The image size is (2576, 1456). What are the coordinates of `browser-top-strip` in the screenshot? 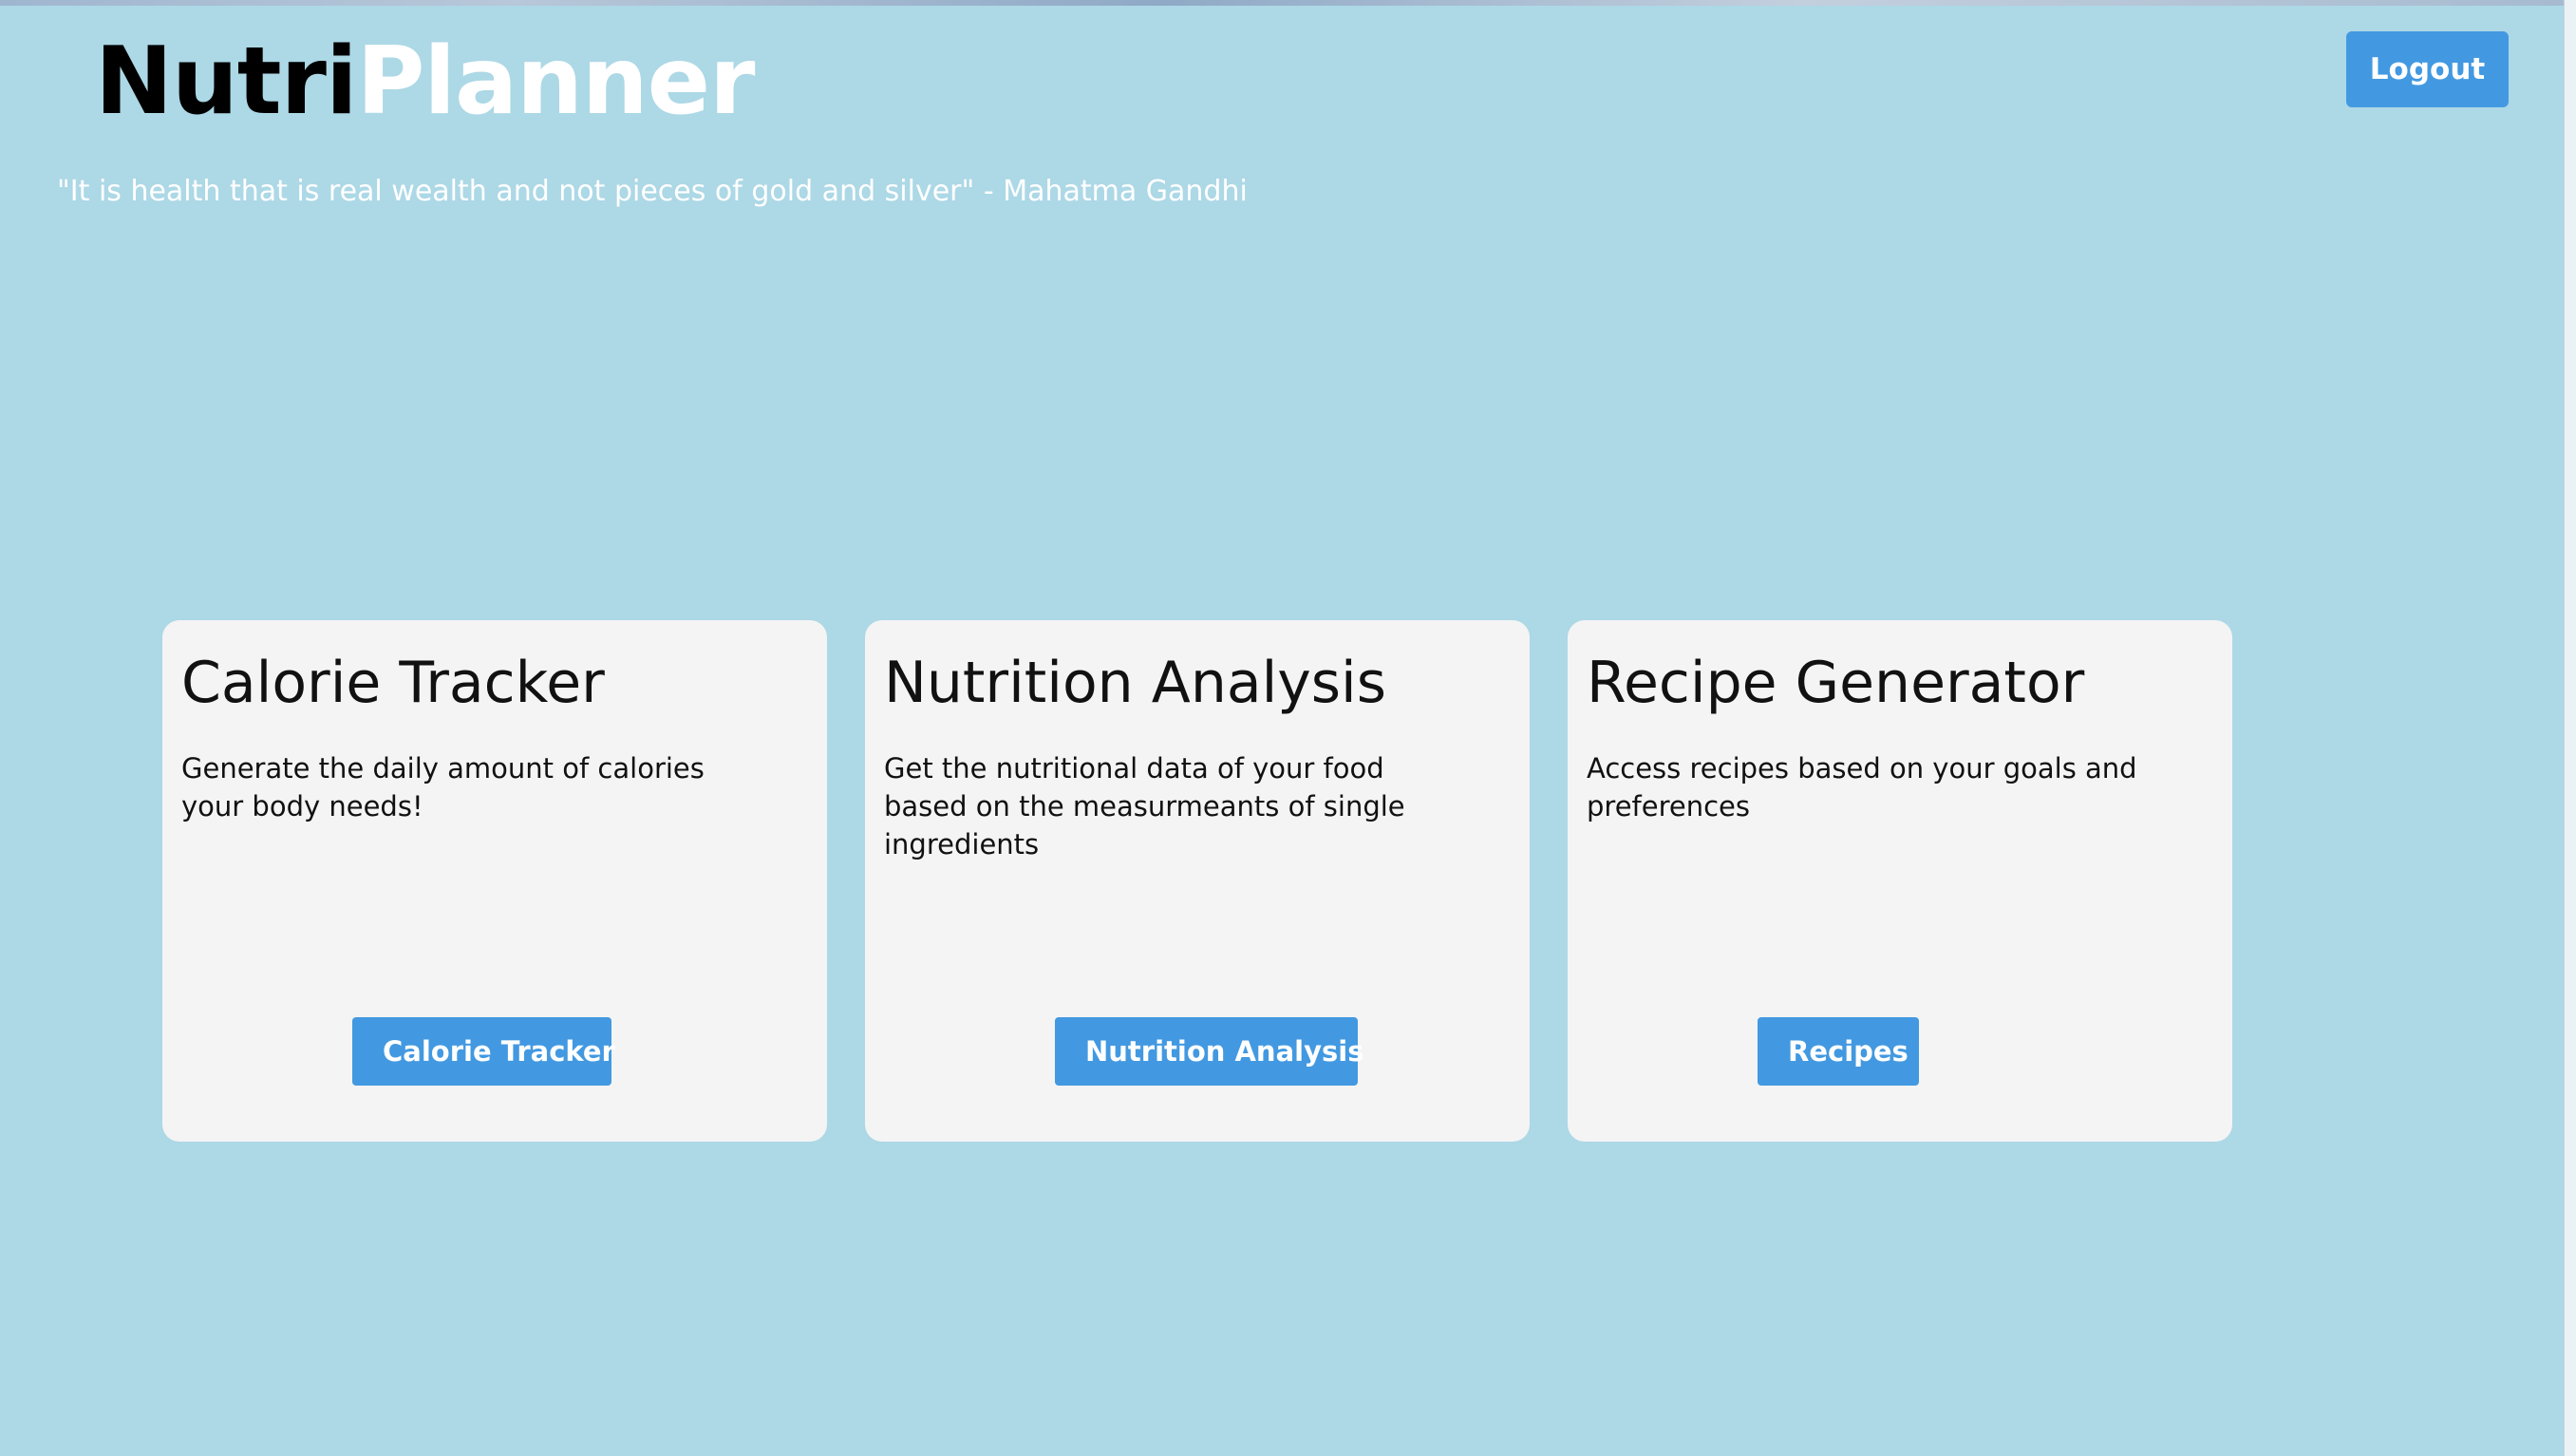 It's located at (1288, 3).